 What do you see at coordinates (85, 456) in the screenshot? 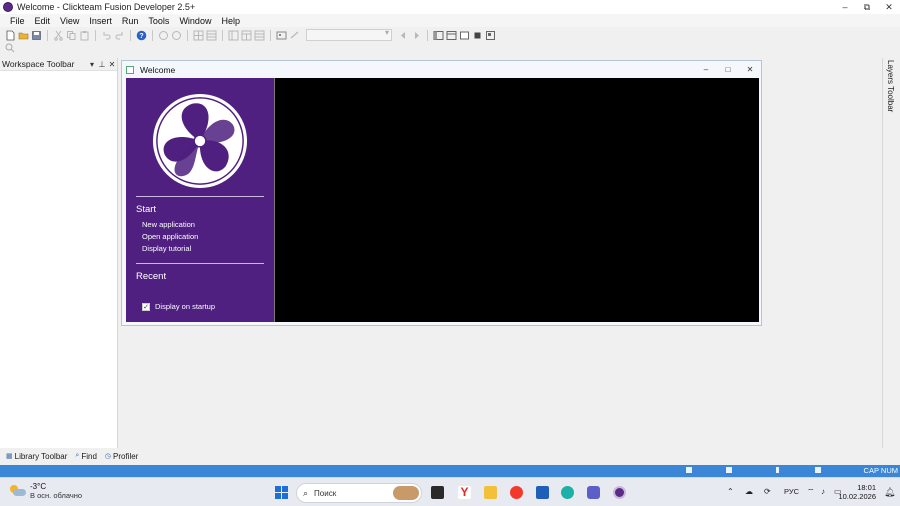
I see `tab-find: ⌕ Find` at bounding box center [85, 456].